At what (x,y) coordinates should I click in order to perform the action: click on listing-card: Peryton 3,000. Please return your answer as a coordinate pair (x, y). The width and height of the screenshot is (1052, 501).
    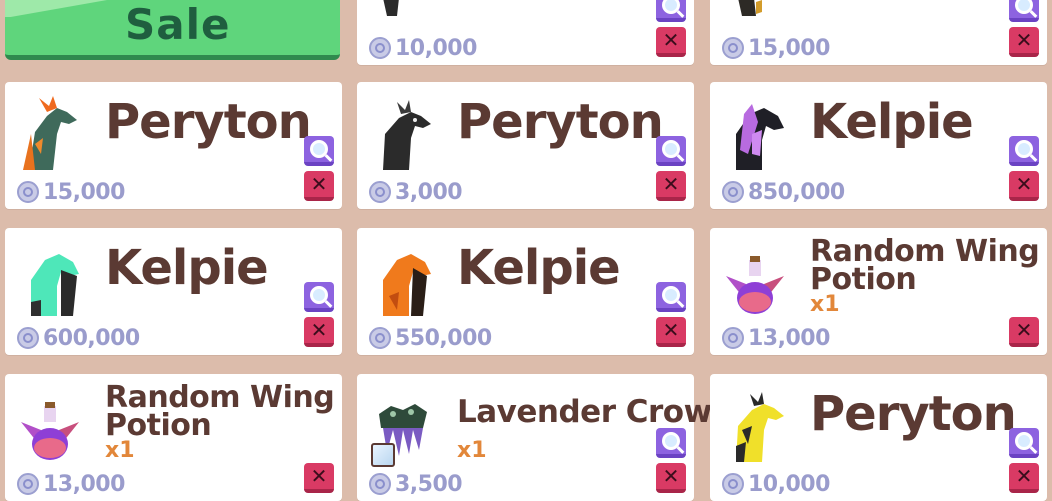
    Looking at the image, I should click on (525, 145).